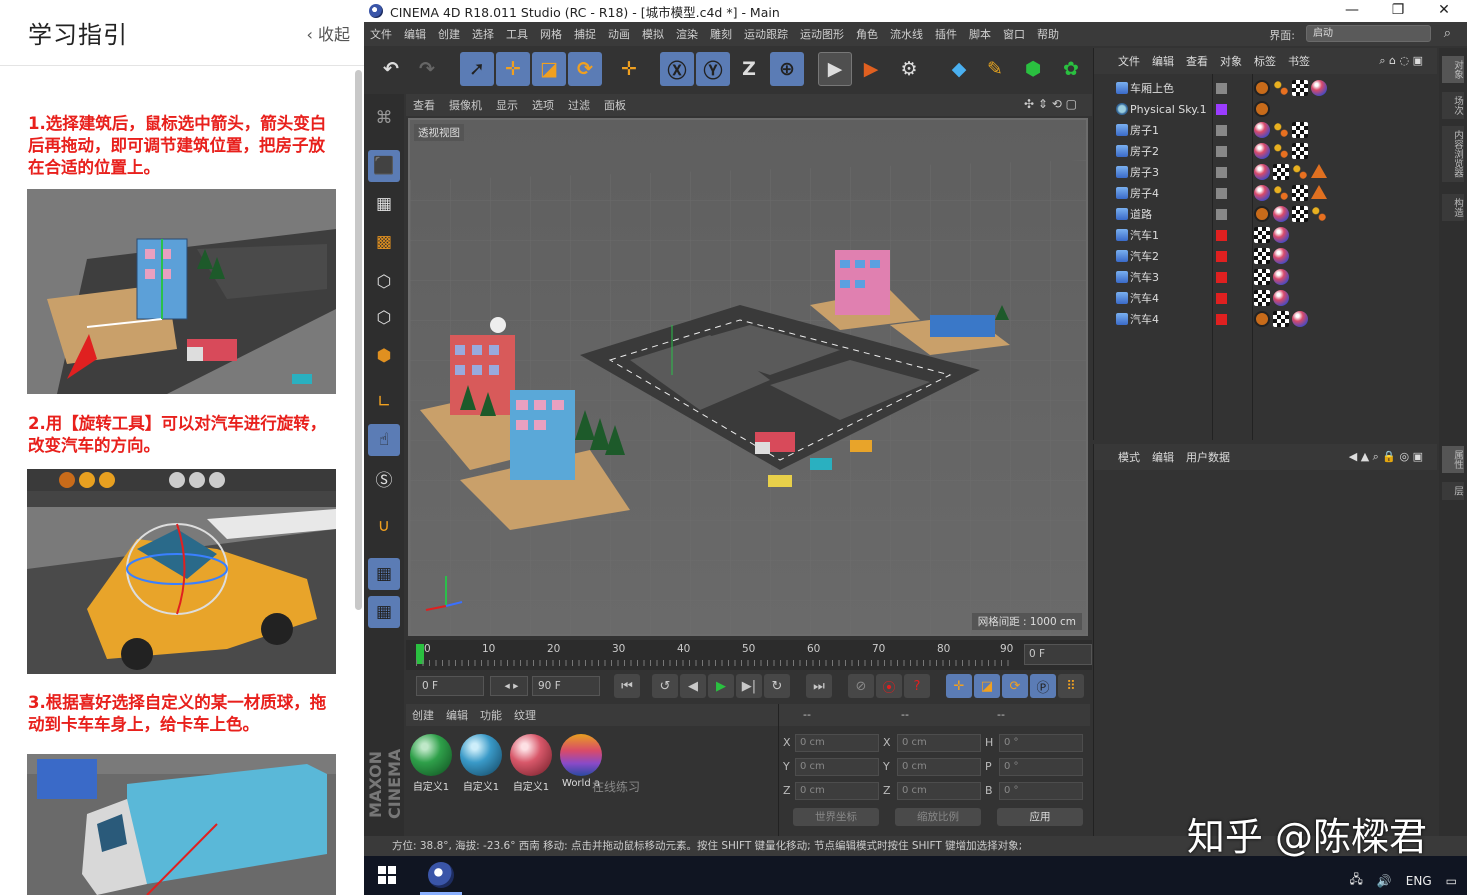  I want to click on object-row: 汽车3, so click(1266, 277).